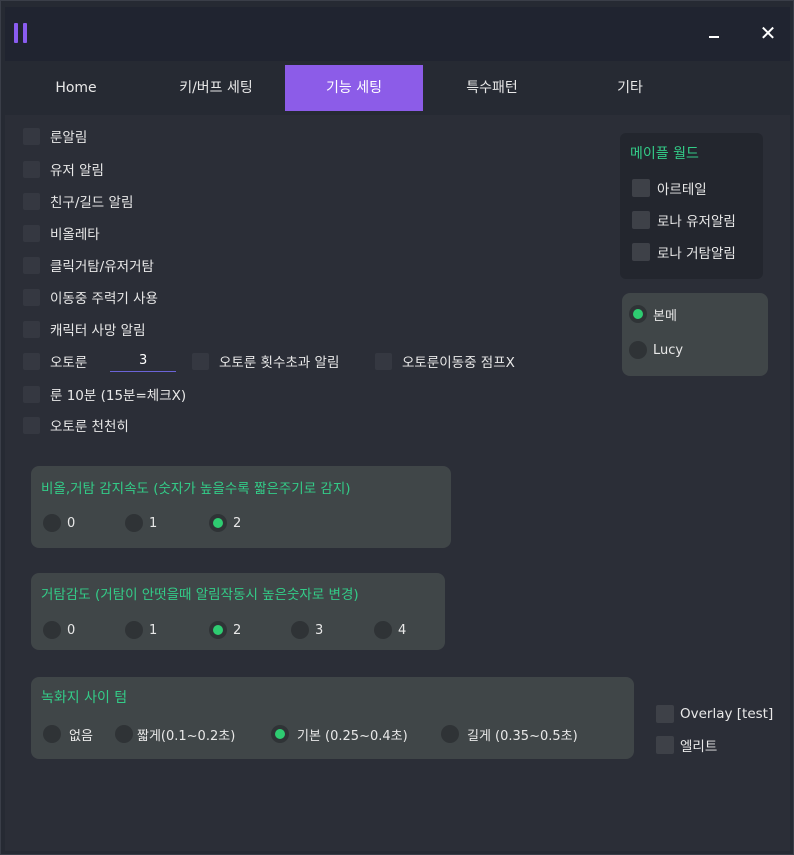  What do you see at coordinates (699, 747) in the screenshot?
I see `checkbox-label: 엘리트` at bounding box center [699, 747].